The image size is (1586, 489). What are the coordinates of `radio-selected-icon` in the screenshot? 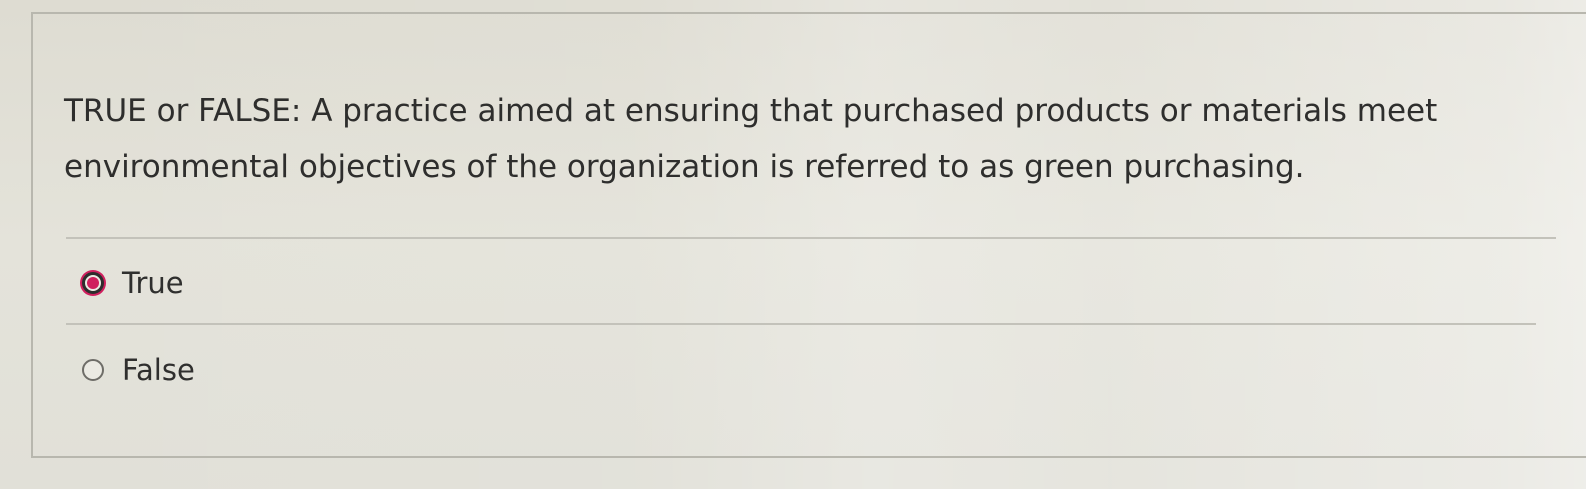 It's located at (93, 283).